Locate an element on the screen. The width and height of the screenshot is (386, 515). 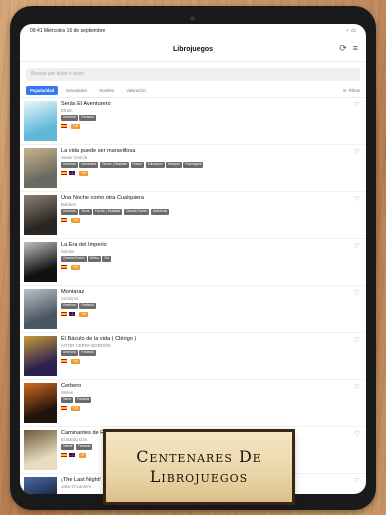
page-title: Librojuegos is located at coordinates (193, 49).